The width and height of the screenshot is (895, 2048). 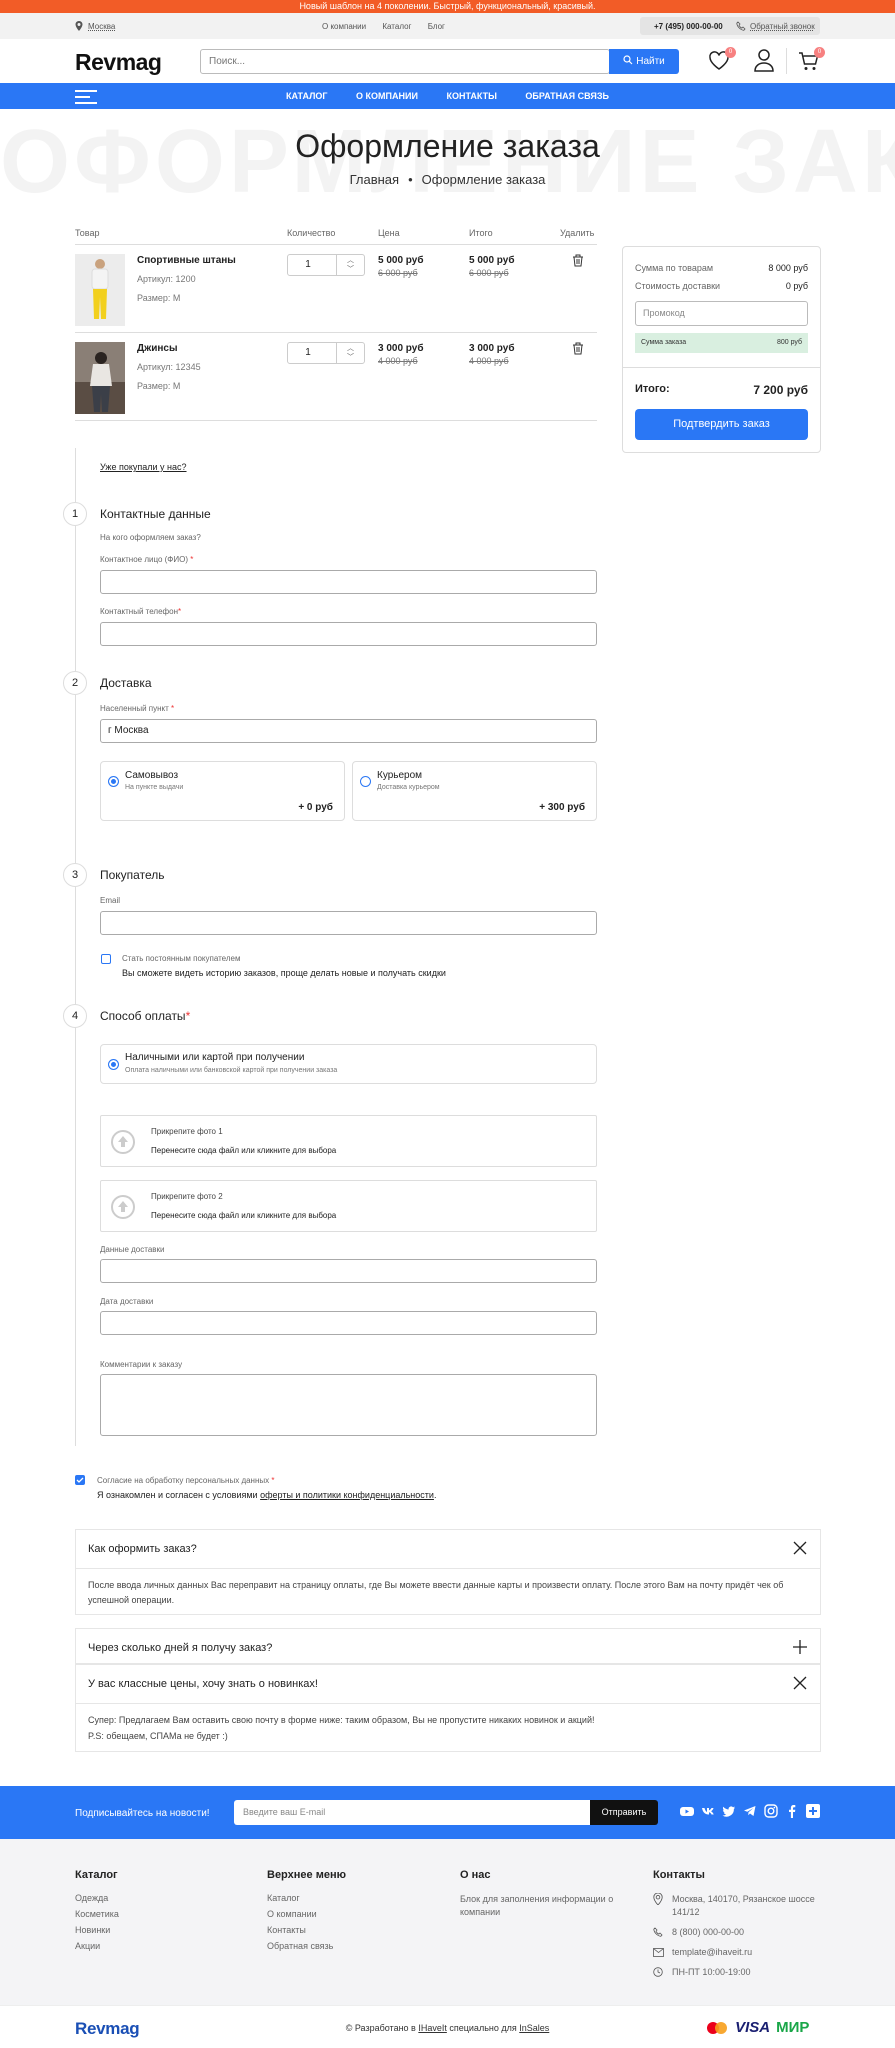 I want to click on footer-link: О компании, so click(x=306, y=1914).